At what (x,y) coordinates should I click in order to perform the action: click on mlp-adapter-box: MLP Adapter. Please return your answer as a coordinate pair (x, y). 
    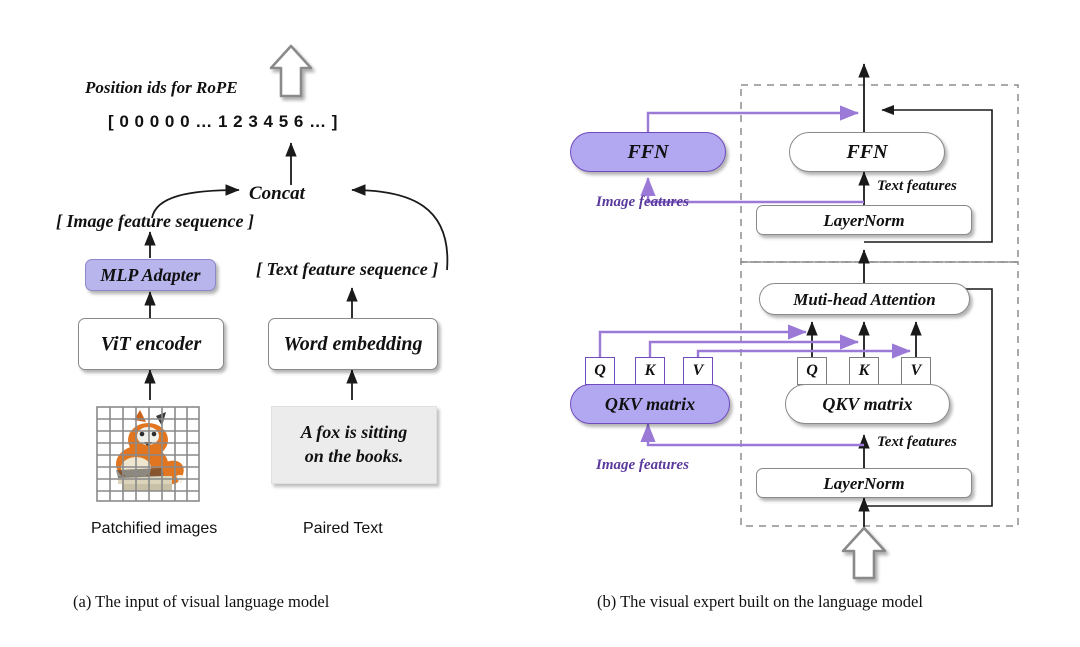
    Looking at the image, I should click on (150, 275).